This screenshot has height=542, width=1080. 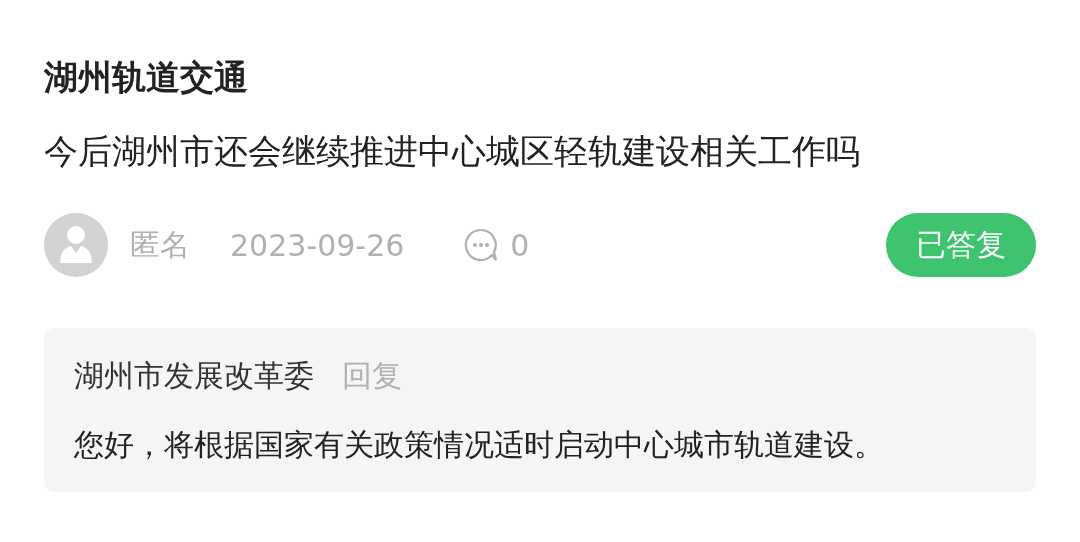 I want to click on comment-icon, so click(x=481, y=245).